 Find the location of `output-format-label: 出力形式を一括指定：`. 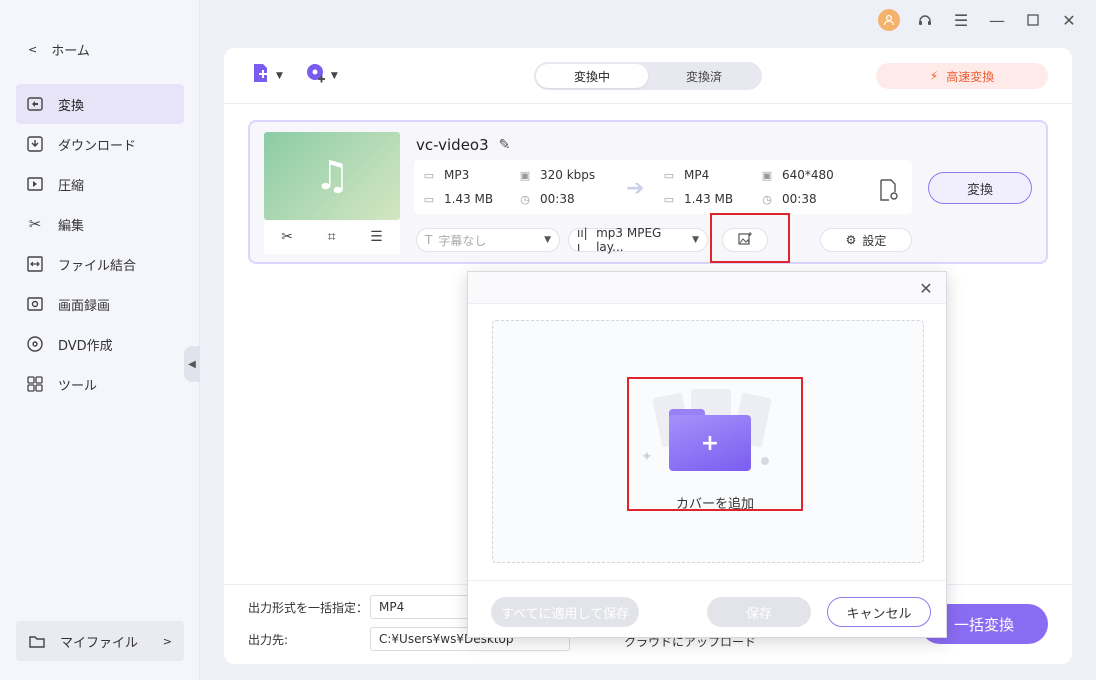

output-format-label: 出力形式を一括指定： is located at coordinates (308, 608).